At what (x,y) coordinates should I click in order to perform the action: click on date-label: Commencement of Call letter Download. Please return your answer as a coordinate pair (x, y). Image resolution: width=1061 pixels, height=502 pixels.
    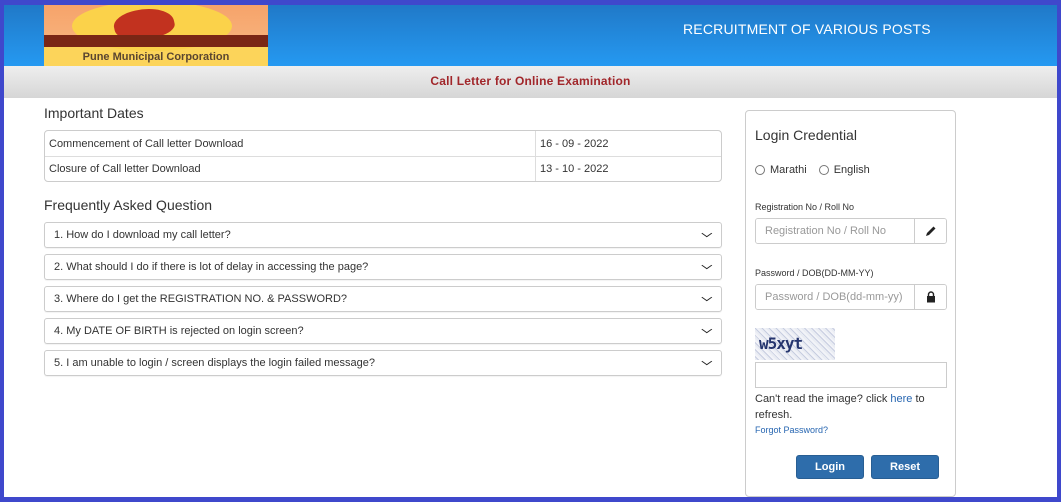
    Looking at the image, I should click on (146, 143).